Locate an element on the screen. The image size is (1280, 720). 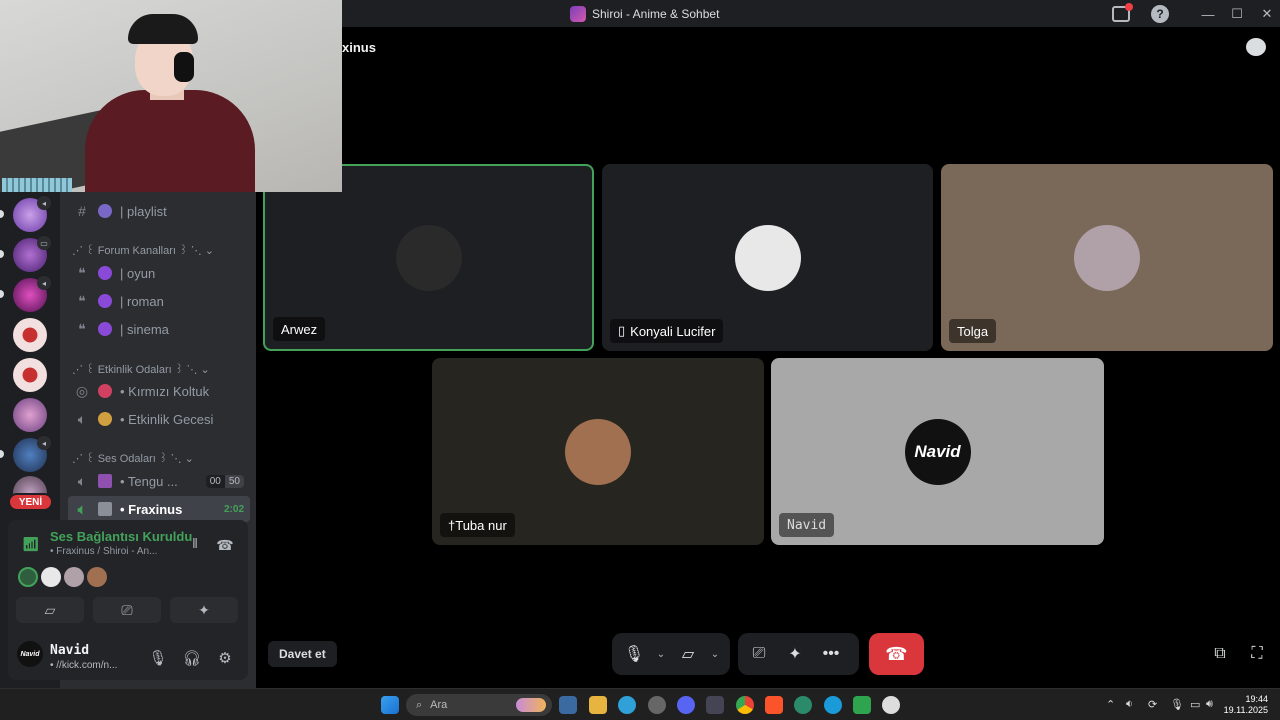
voice-status: Ses Bağlantısı Kuruldu is located at coordinates (121, 536).